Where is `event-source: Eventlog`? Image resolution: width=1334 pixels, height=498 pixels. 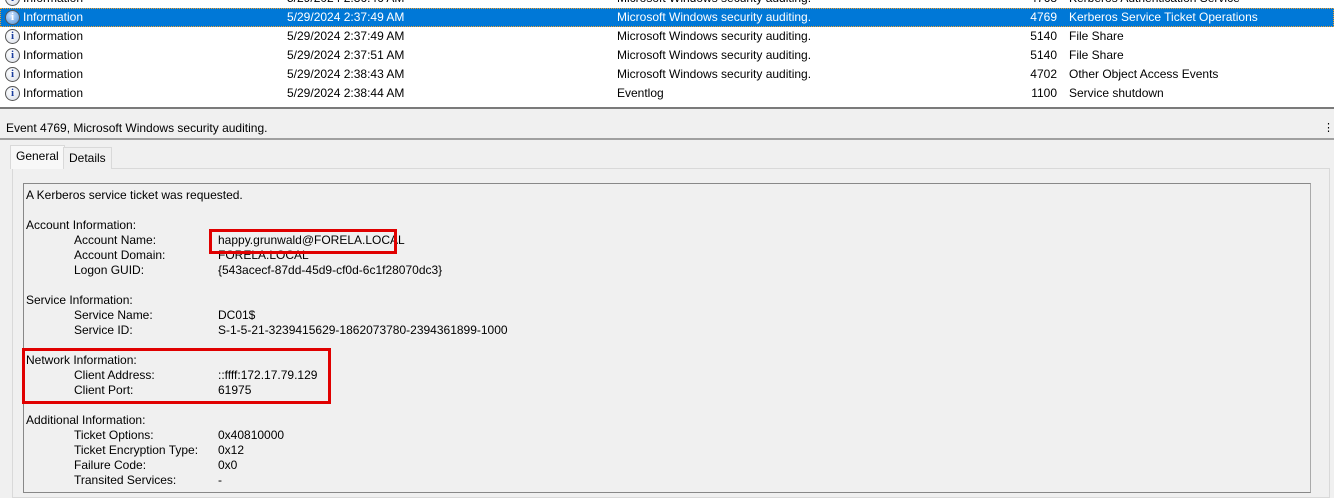
event-source: Eventlog is located at coordinates (640, 93).